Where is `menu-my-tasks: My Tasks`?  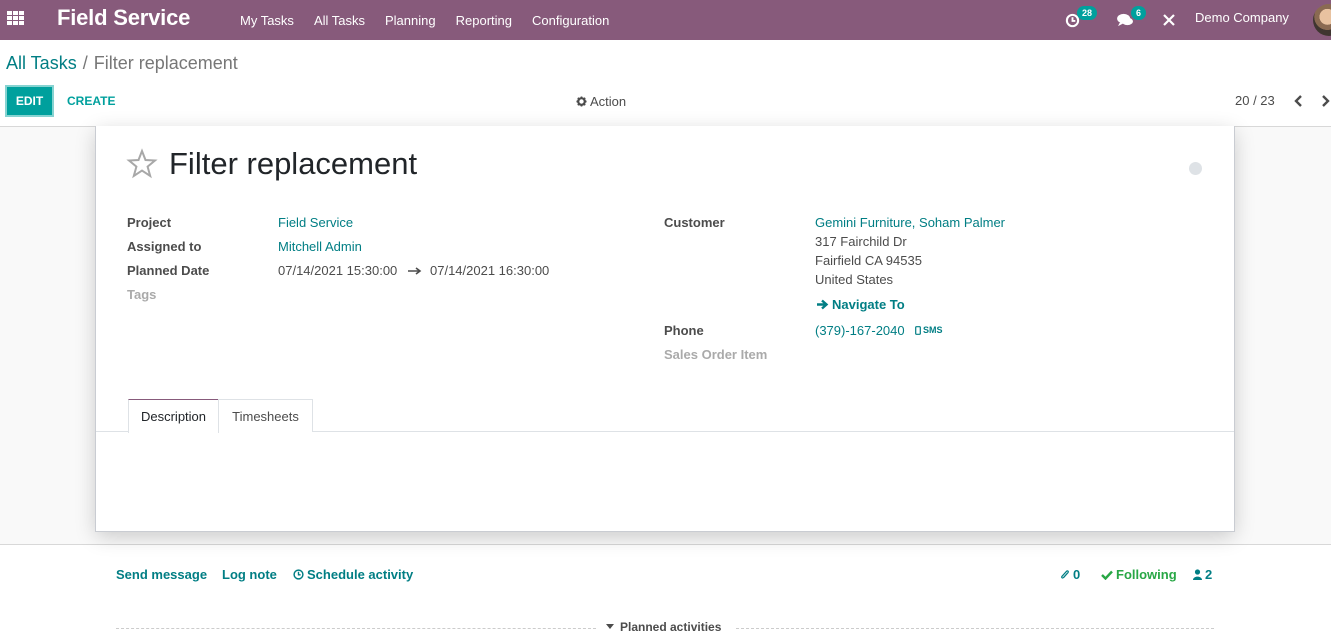 menu-my-tasks: My Tasks is located at coordinates (267, 20).